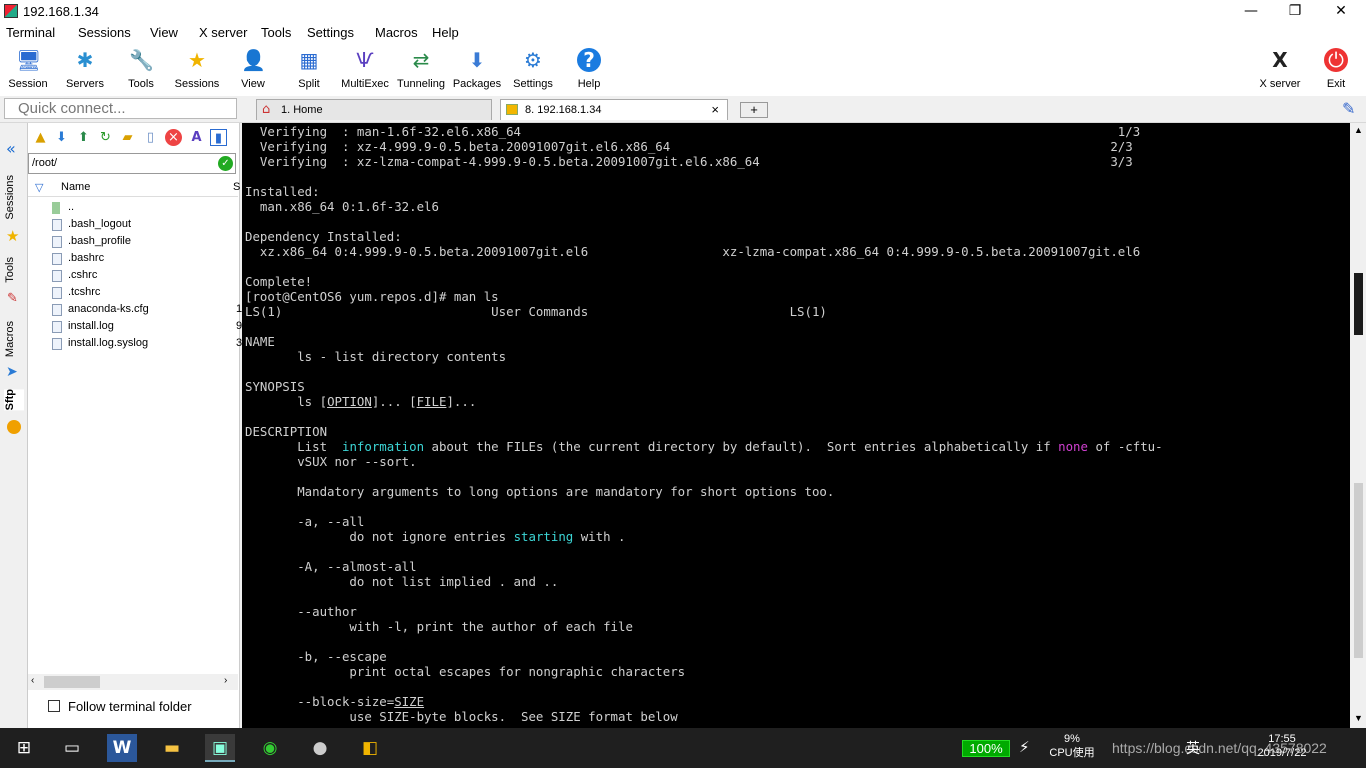 The height and width of the screenshot is (768, 1366). What do you see at coordinates (276, 32) in the screenshot?
I see `menu-tools: Tools` at bounding box center [276, 32].